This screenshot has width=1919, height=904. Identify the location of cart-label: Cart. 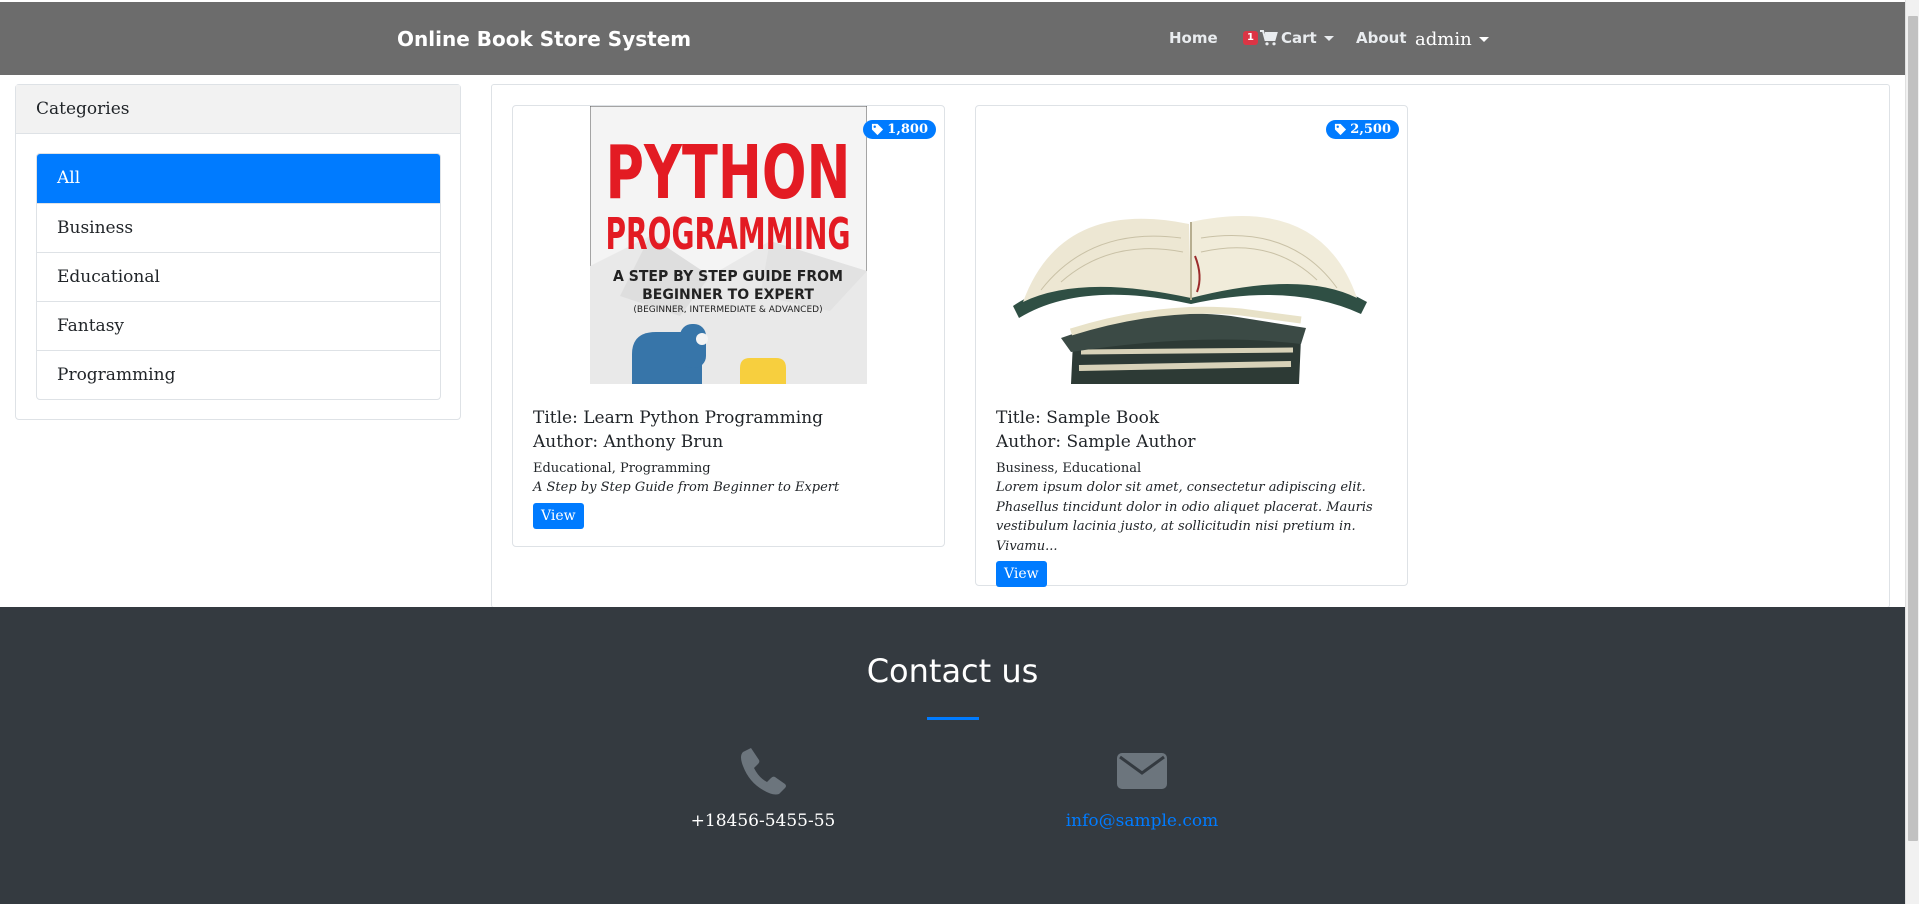
(1298, 38).